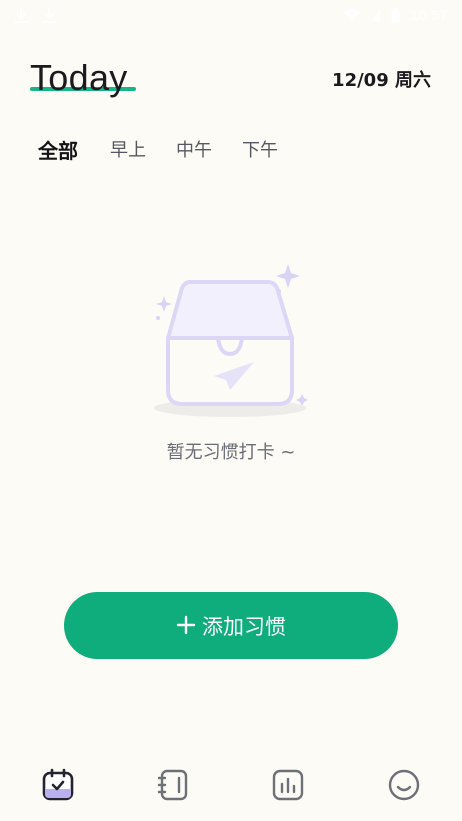 This screenshot has width=462, height=821. I want to click on calendar-check-icon, so click(58, 784).